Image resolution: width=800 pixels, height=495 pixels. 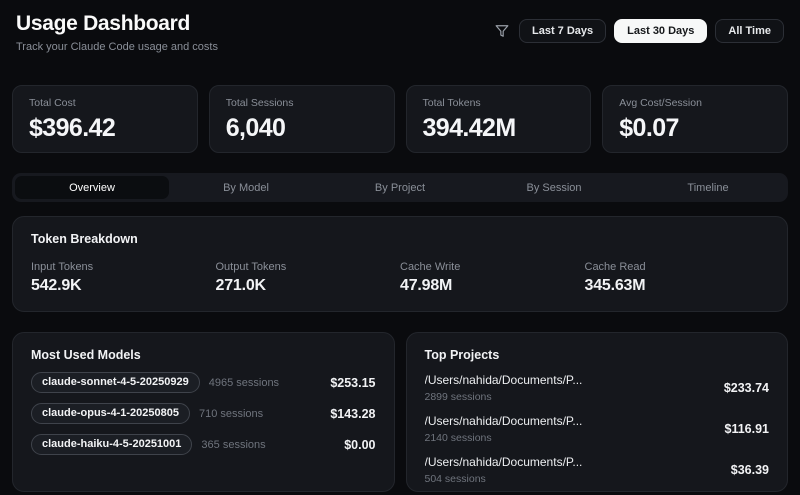 I want to click on date-range-controls: Last 7 Days Last 30 Days All Time, so click(x=639, y=31).